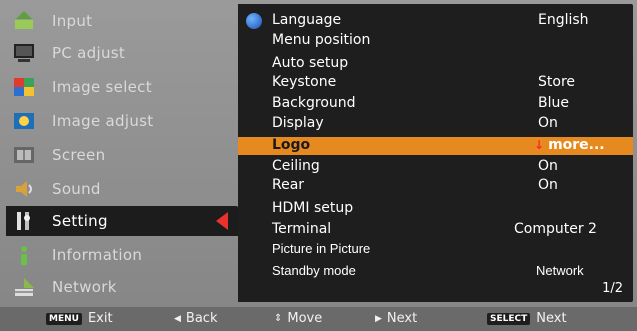 This screenshot has height=331, width=637. I want to click on menu-label: Sound, so click(76, 189).